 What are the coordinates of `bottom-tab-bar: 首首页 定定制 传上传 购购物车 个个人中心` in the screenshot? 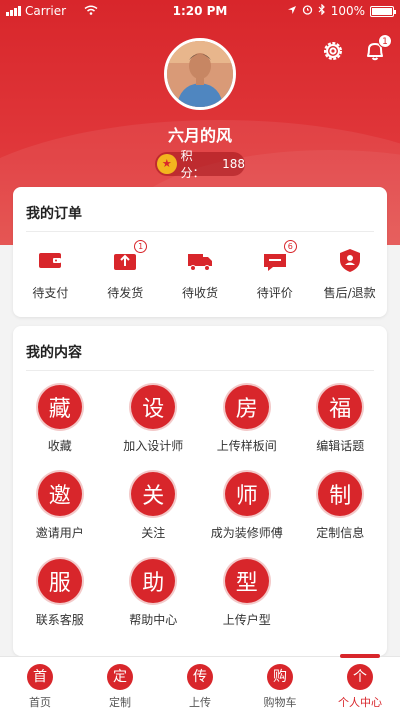 It's located at (200, 682).